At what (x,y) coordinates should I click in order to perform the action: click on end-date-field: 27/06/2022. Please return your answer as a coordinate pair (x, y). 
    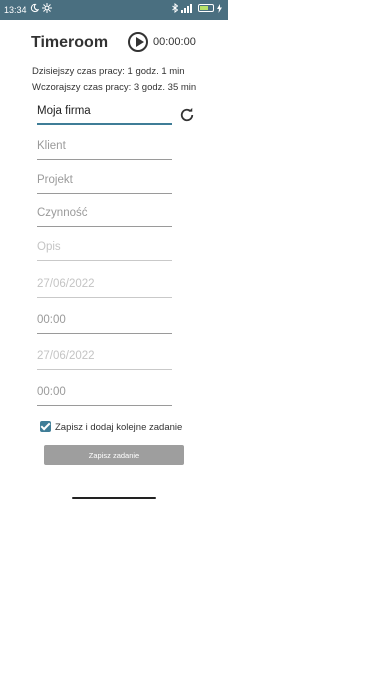
    Looking at the image, I should click on (104, 357).